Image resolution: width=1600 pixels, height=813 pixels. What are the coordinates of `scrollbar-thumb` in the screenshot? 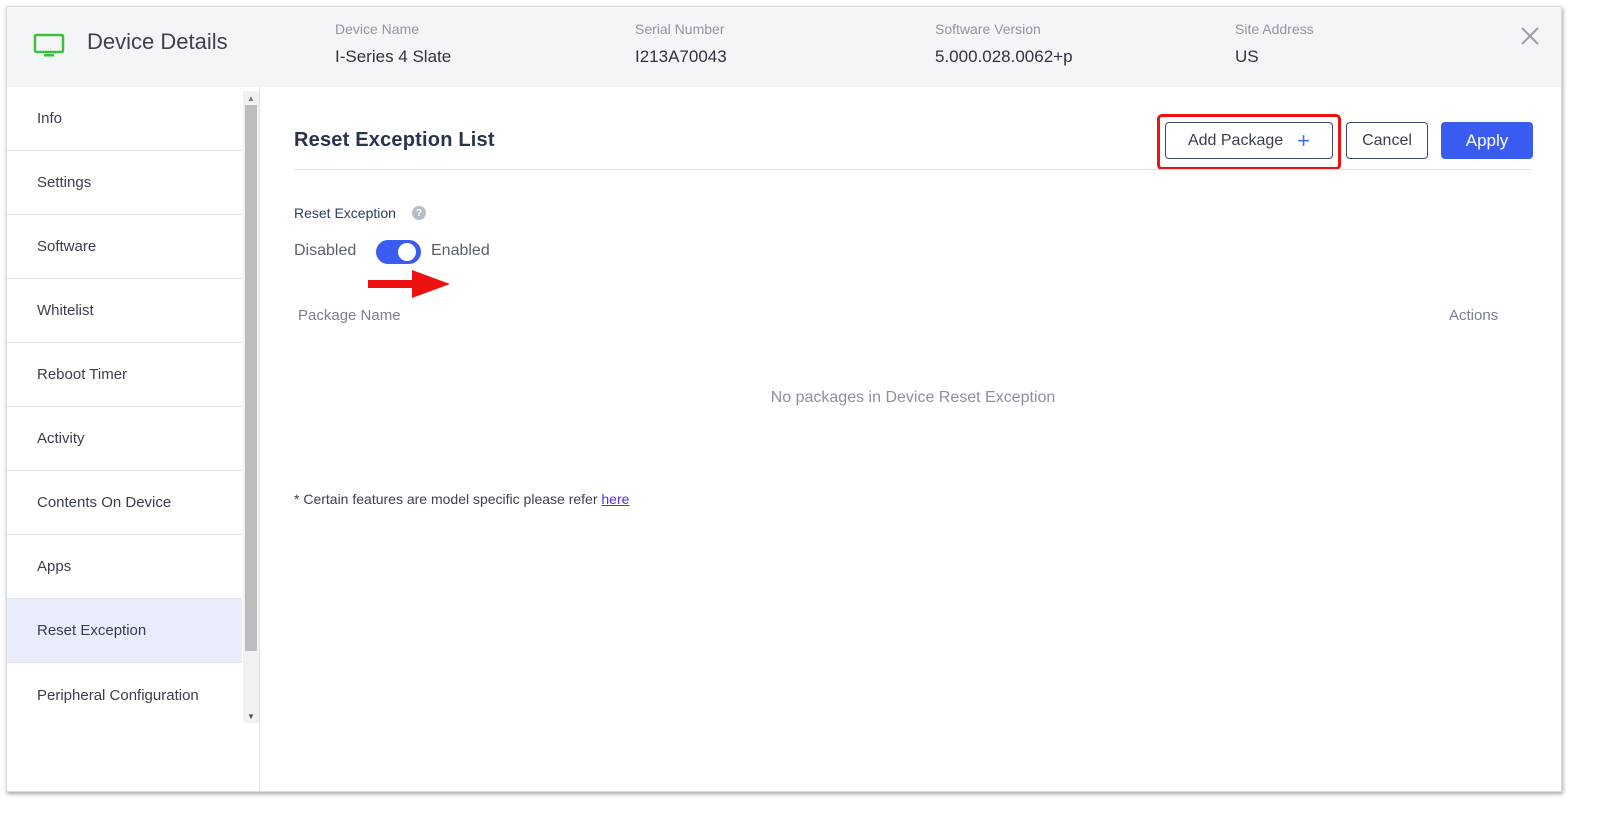 It's located at (251, 378).